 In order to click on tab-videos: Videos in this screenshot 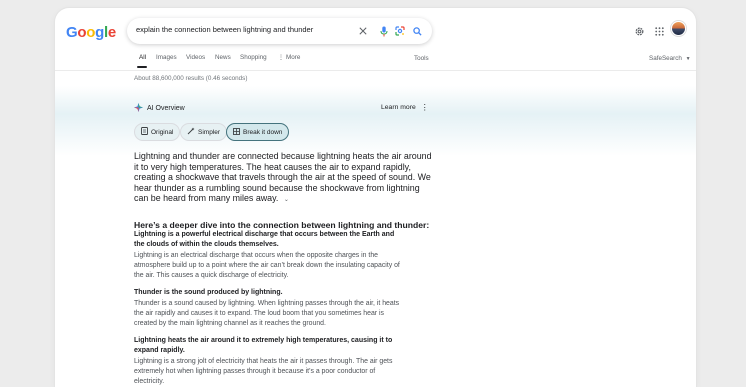, I will do `click(195, 57)`.